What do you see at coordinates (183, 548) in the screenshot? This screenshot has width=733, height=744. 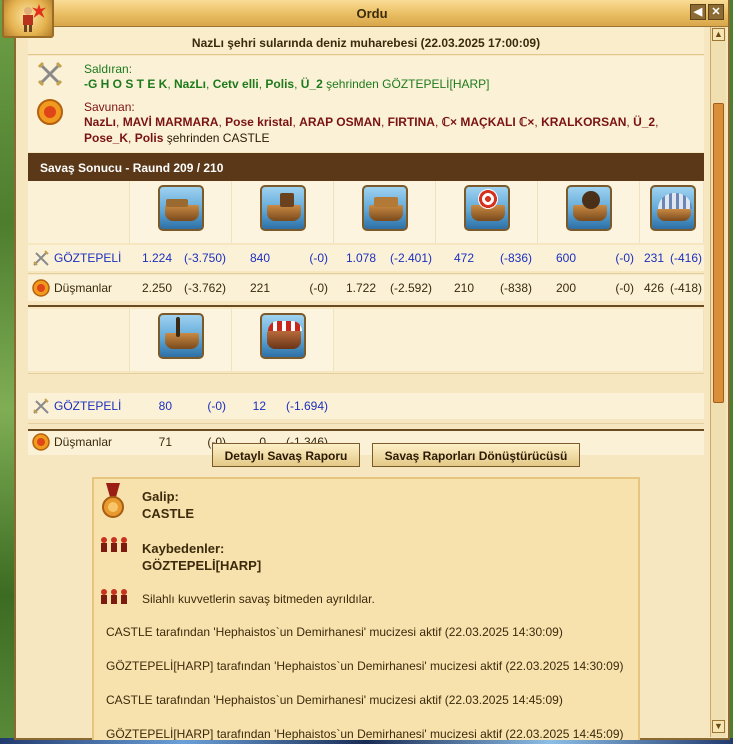 I see `losers-label: Kaybedenler:` at bounding box center [183, 548].